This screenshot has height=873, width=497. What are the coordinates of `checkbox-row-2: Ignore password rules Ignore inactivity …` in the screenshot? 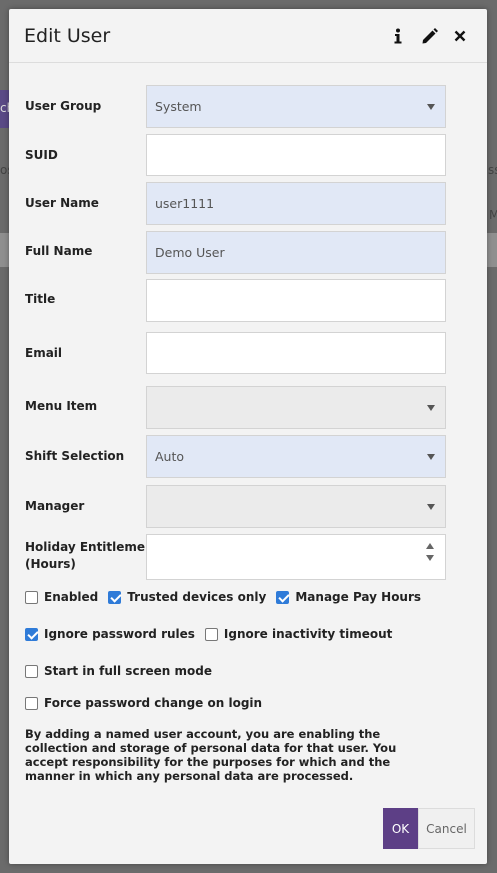 It's located at (213, 634).